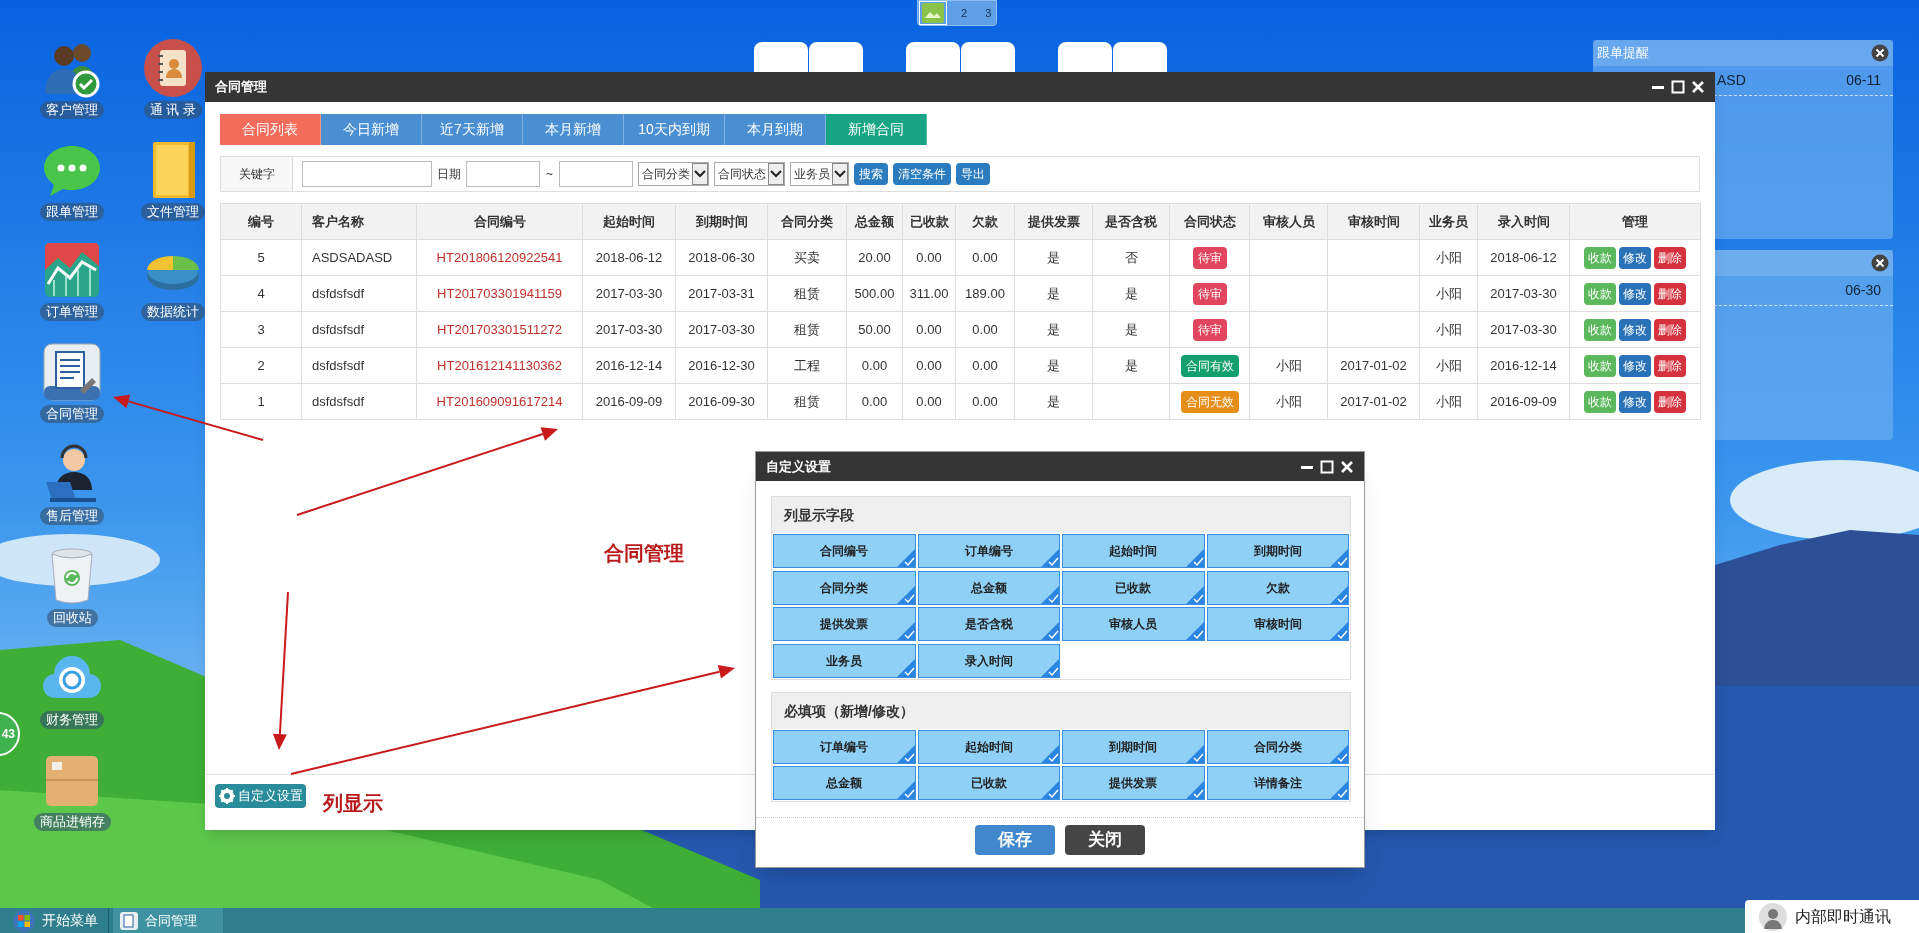 The image size is (1919, 933). What do you see at coordinates (807, 293) in the screenshot?
I see `table-cell: 租赁` at bounding box center [807, 293].